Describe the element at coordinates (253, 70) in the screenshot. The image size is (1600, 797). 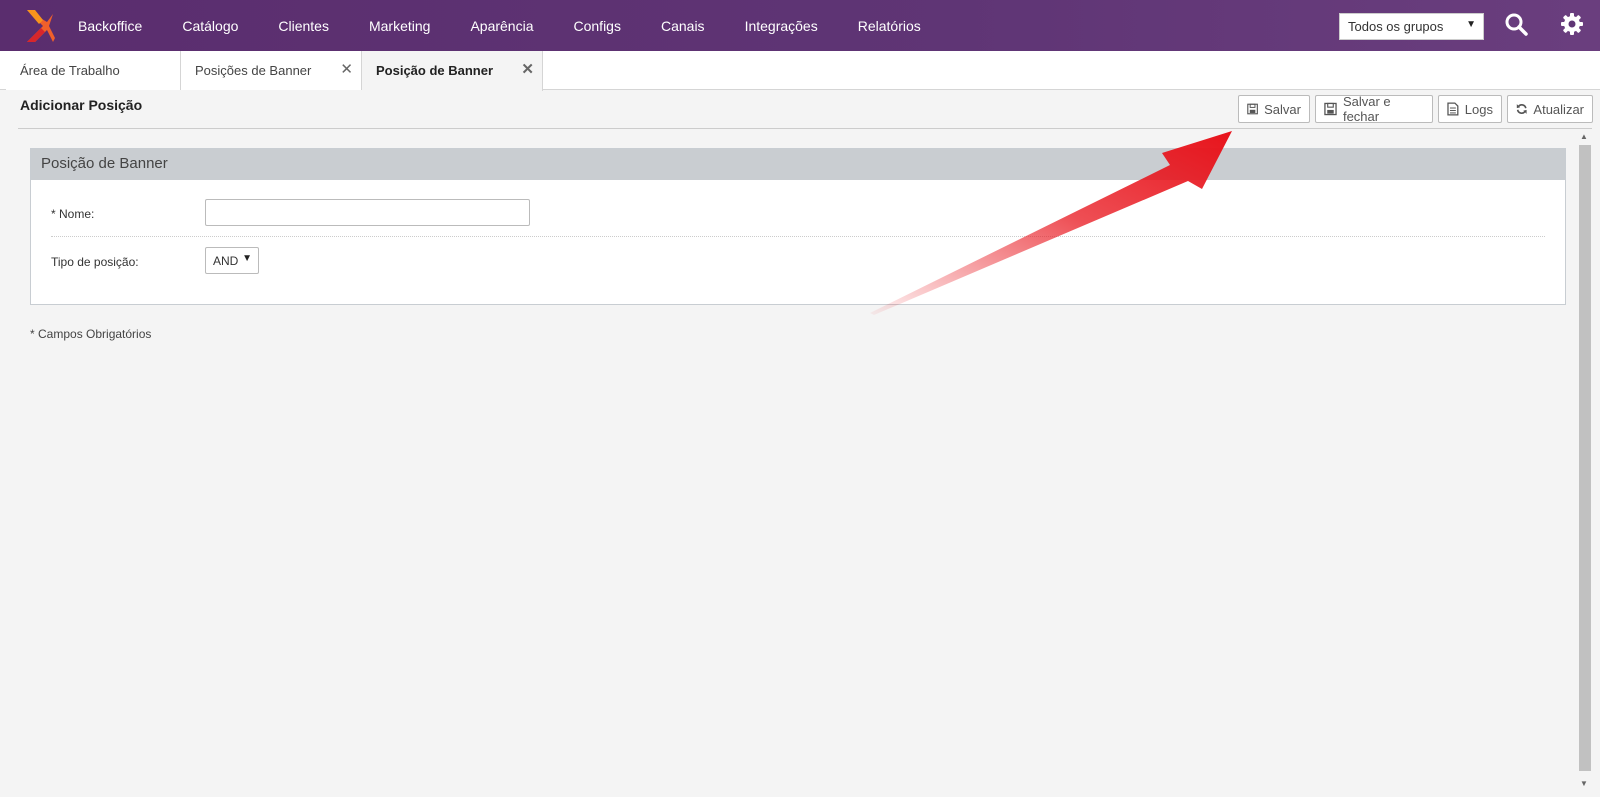
I see `tab-label: Posições de Banner` at that location.